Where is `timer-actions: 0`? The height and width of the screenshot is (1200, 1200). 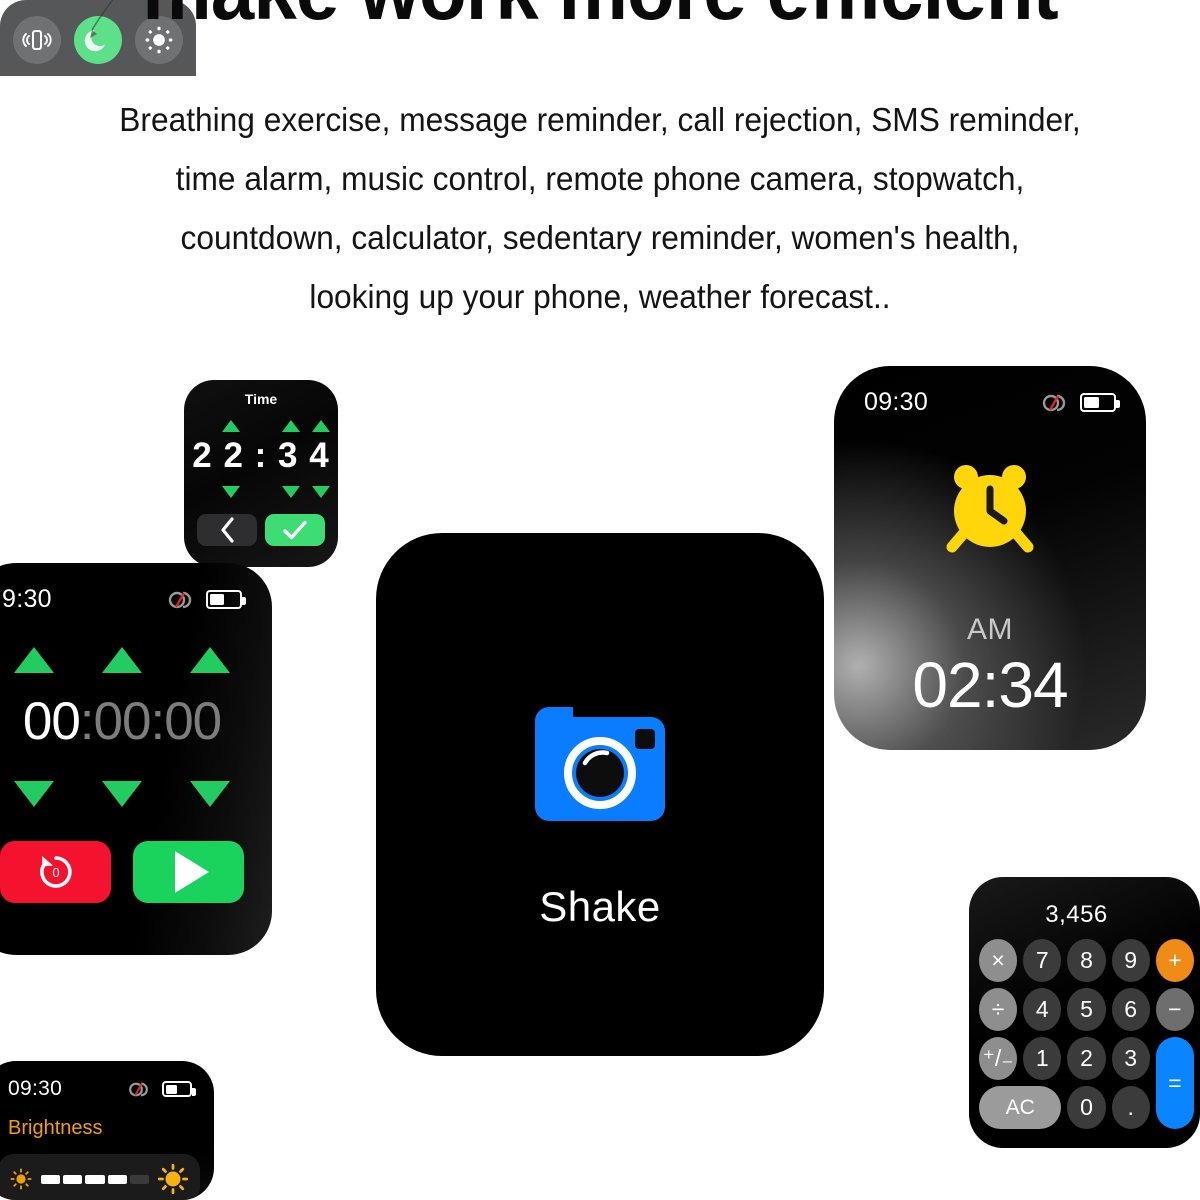
timer-actions: 0 is located at coordinates (136, 872).